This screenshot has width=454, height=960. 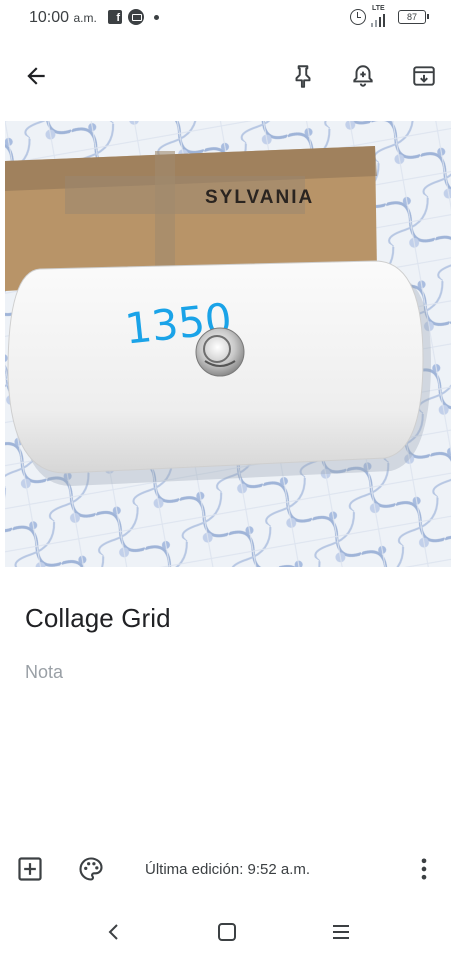 I want to click on notification-icons: f, so click(x=133, y=17).